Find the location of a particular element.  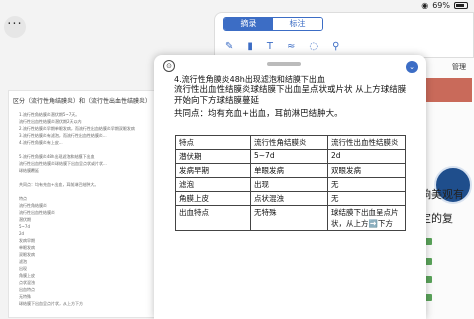

more-options-button: ··· is located at coordinates (15, 27).